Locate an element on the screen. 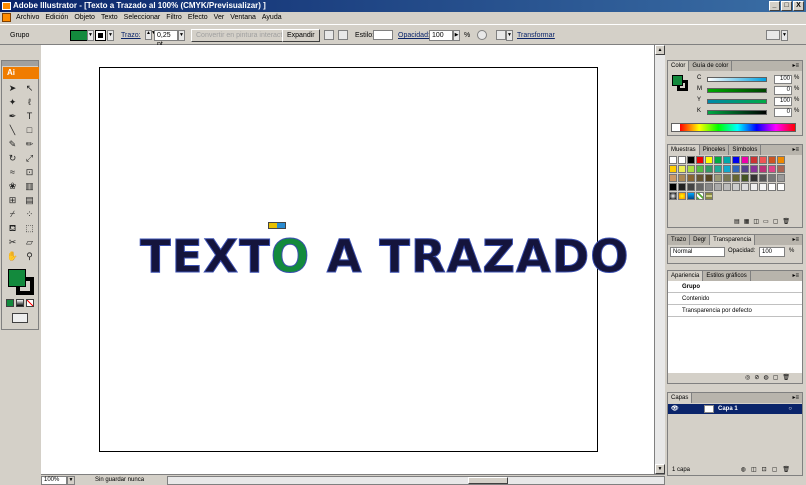  tab-color: Color is located at coordinates (679, 66).